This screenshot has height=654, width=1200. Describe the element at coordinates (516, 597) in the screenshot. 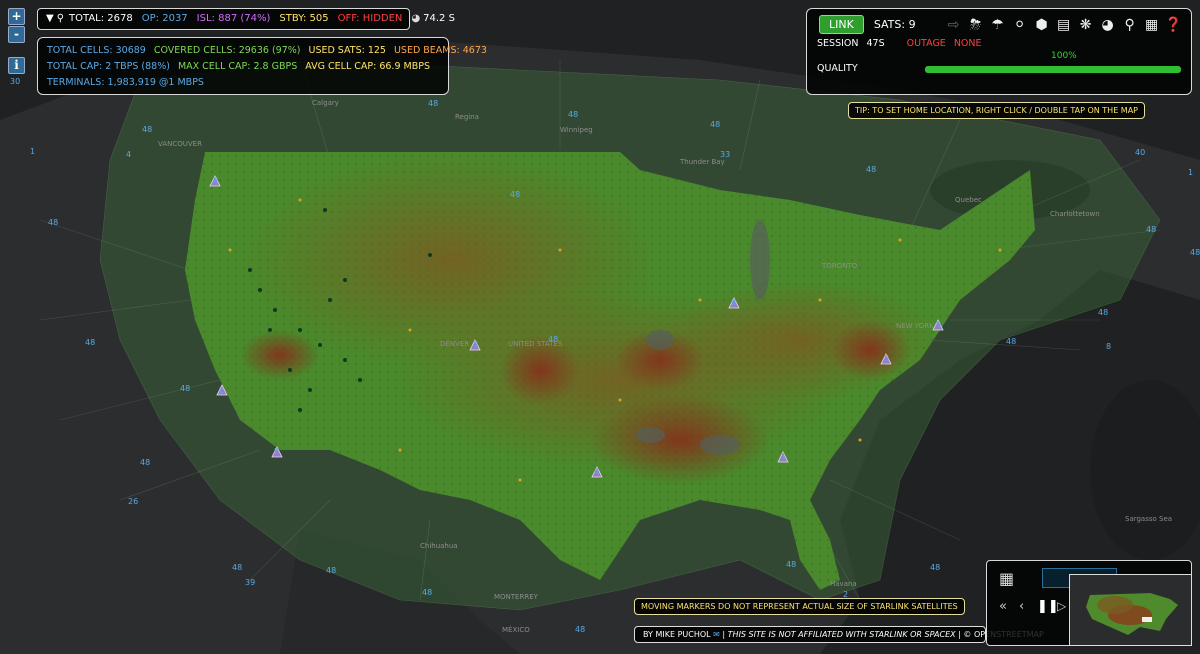

I see `city-label: MONTERREY` at that location.